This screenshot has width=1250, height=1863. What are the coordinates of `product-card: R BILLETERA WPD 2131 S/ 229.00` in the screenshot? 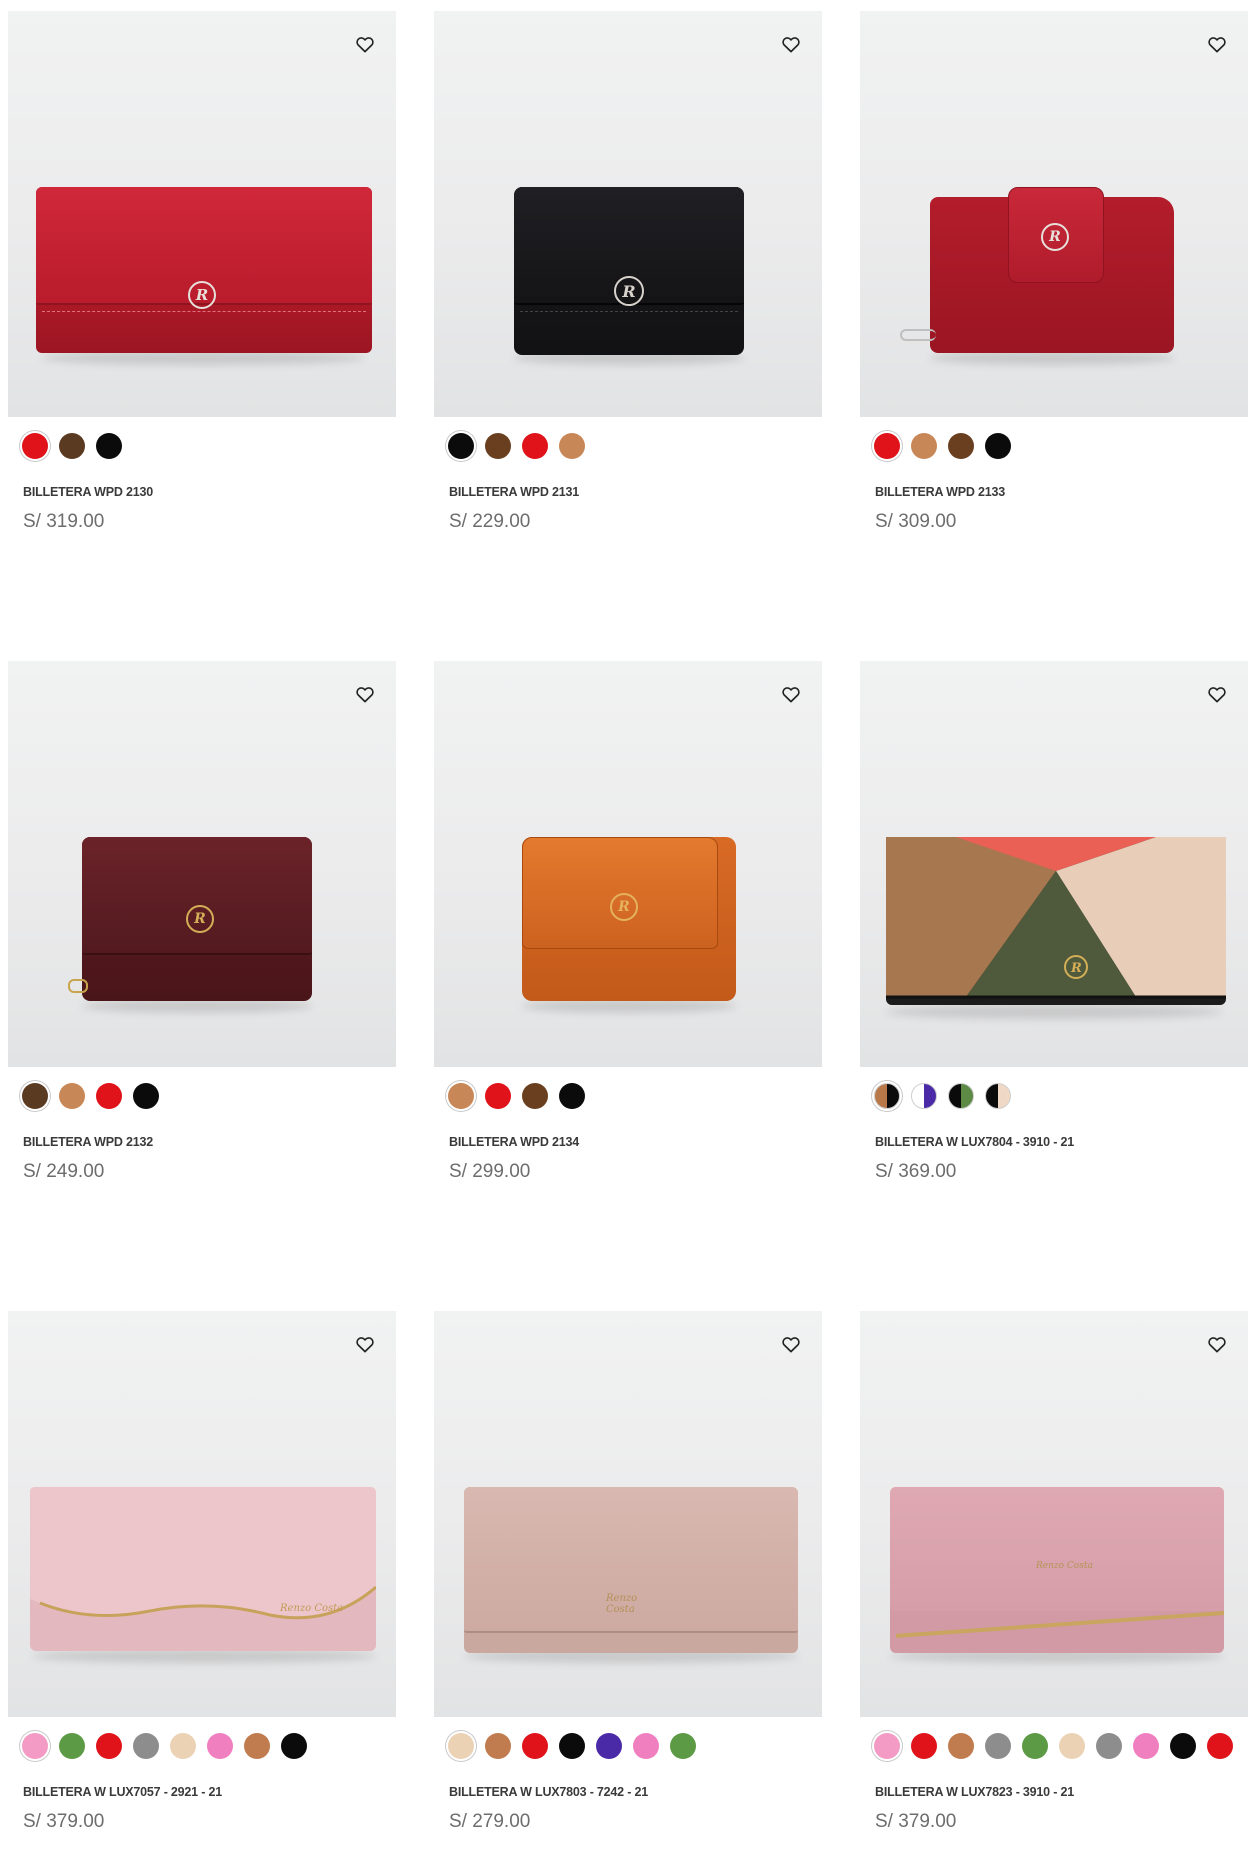 It's located at (628, 272).